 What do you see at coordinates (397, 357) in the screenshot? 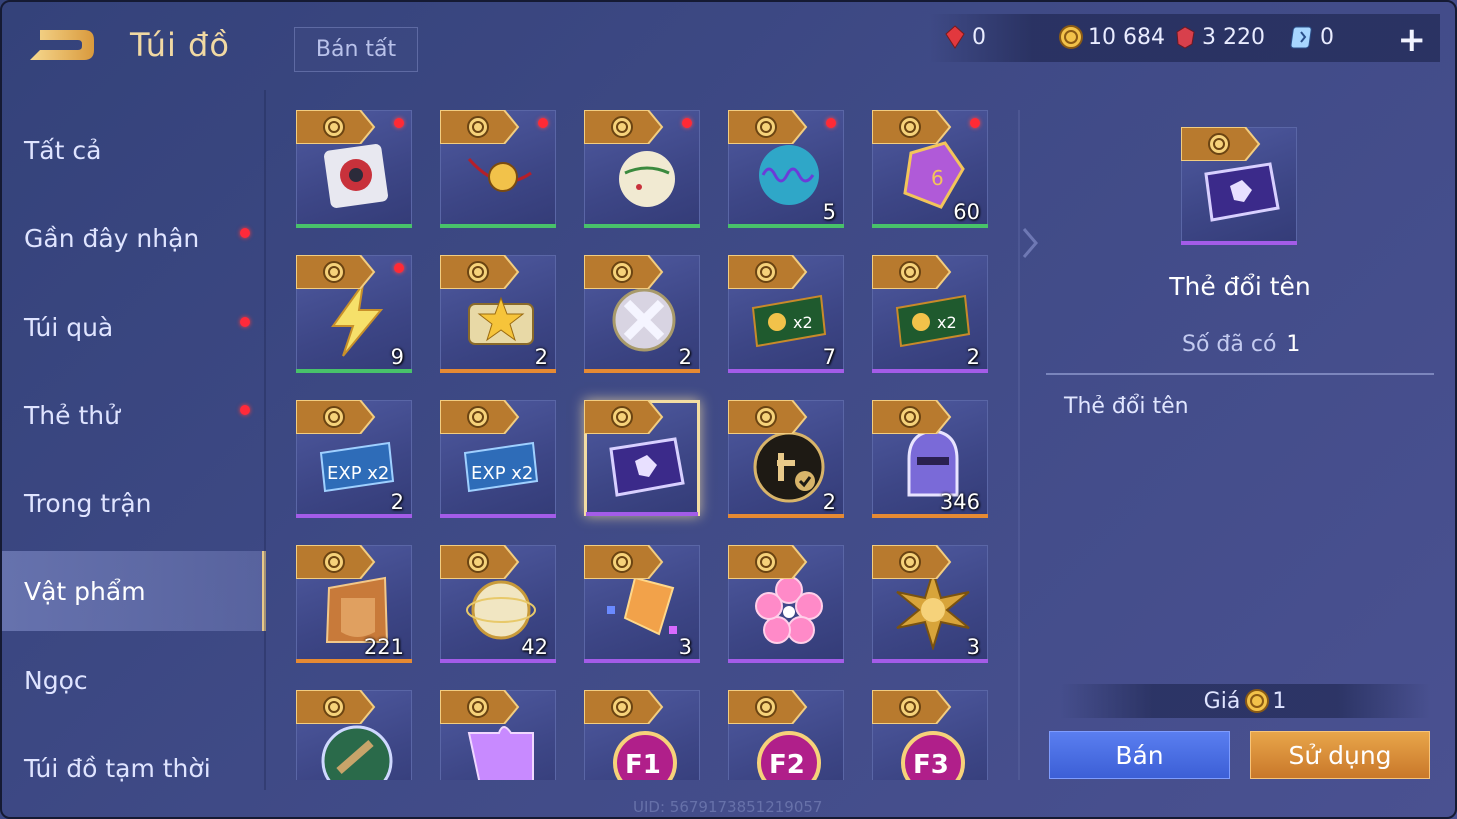
I see `item-quantity: 9` at bounding box center [397, 357].